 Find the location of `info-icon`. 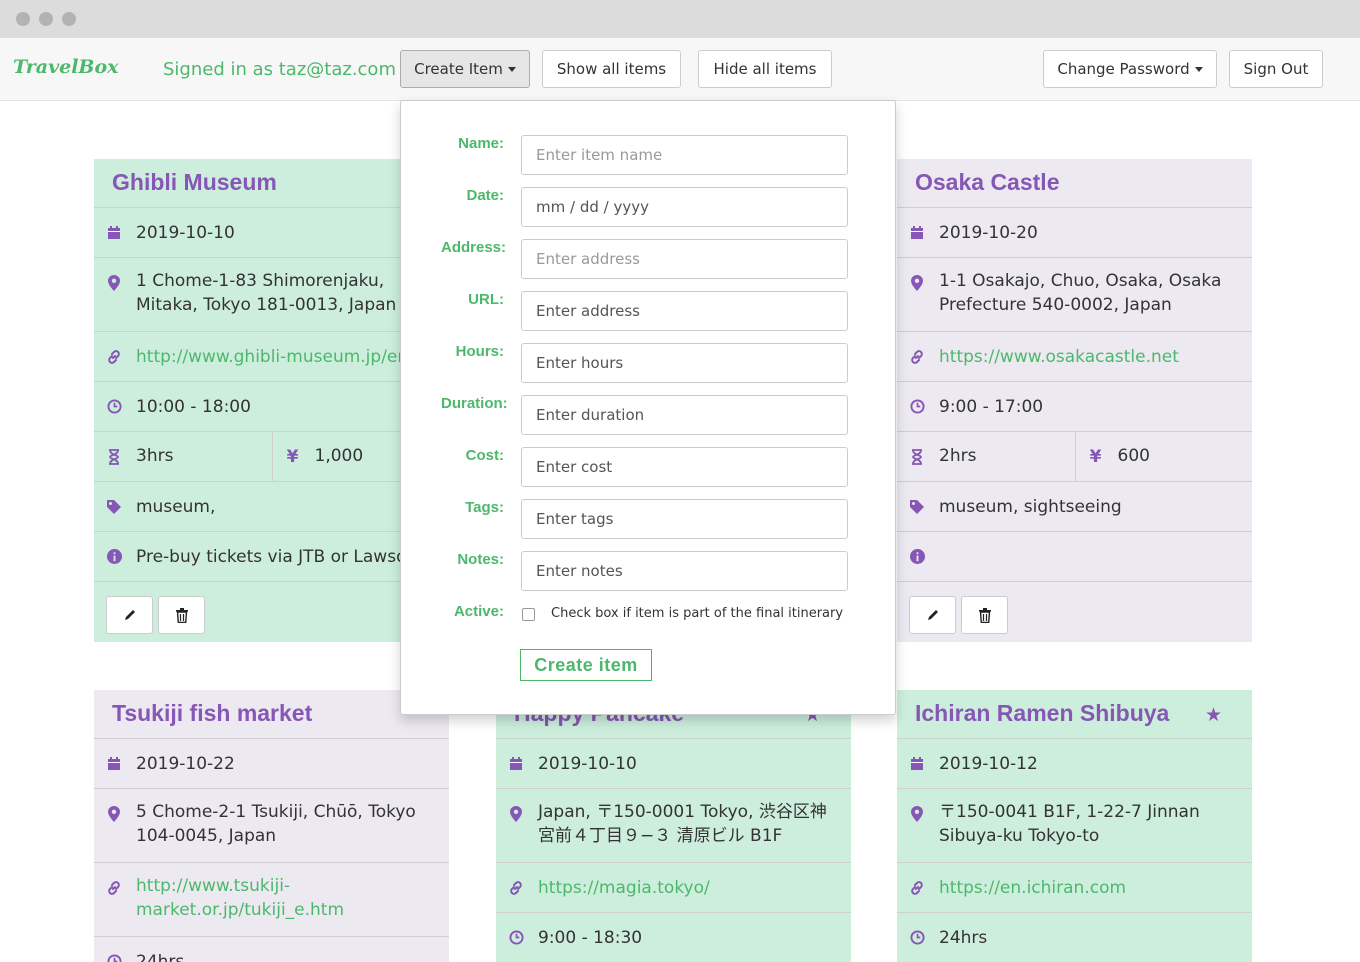

info-icon is located at coordinates (114, 557).